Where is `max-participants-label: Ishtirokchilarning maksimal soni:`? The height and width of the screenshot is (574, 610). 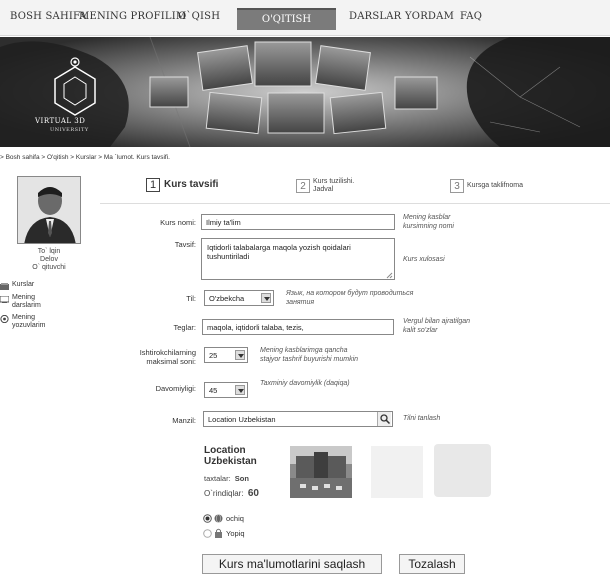 max-participants-label: Ishtirokchilarning maksimal soni: is located at coordinates (167, 357).